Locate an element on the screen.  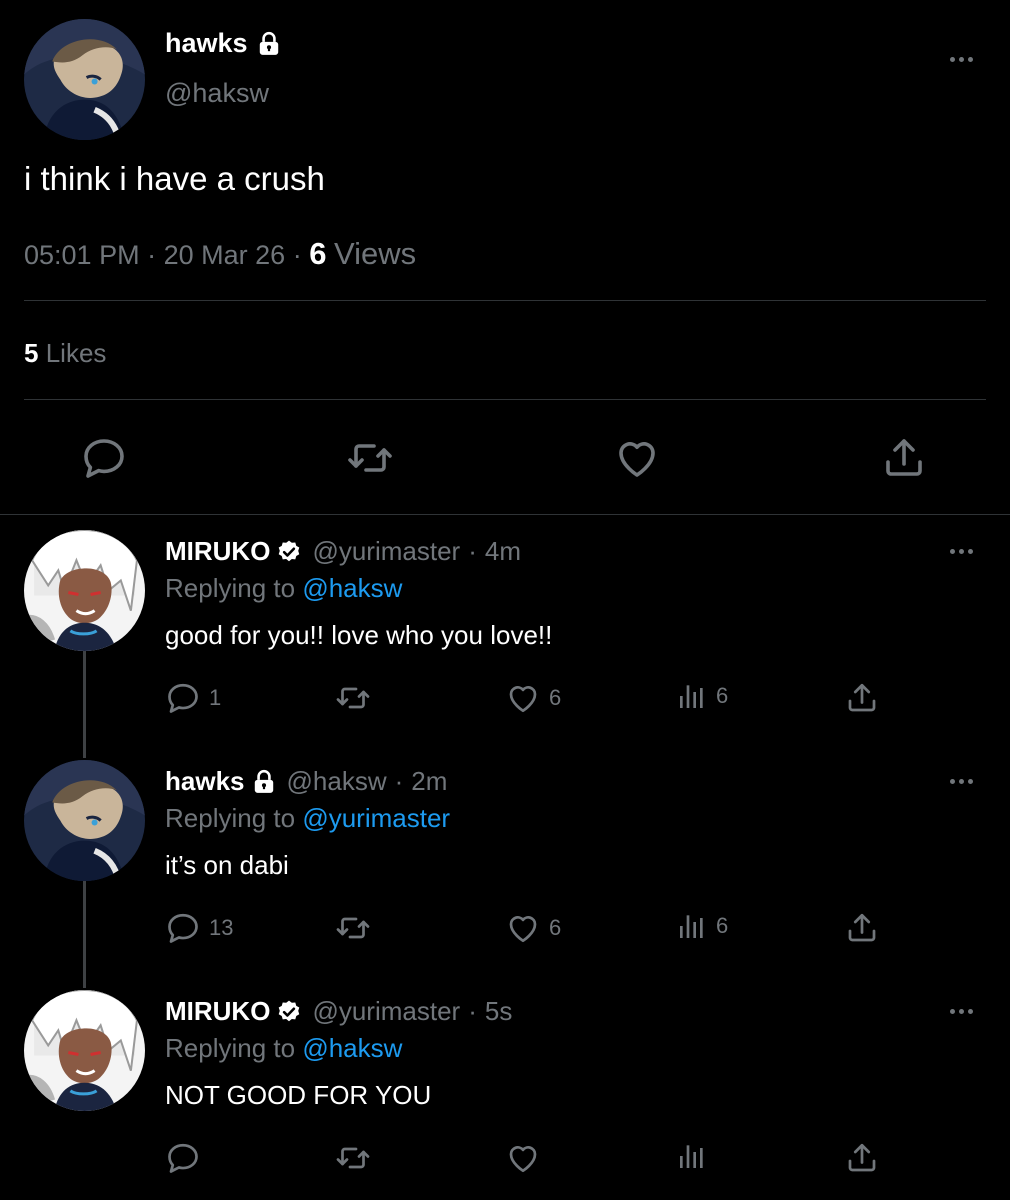
replying-handle-link: @yurimaster is located at coordinates (376, 818).